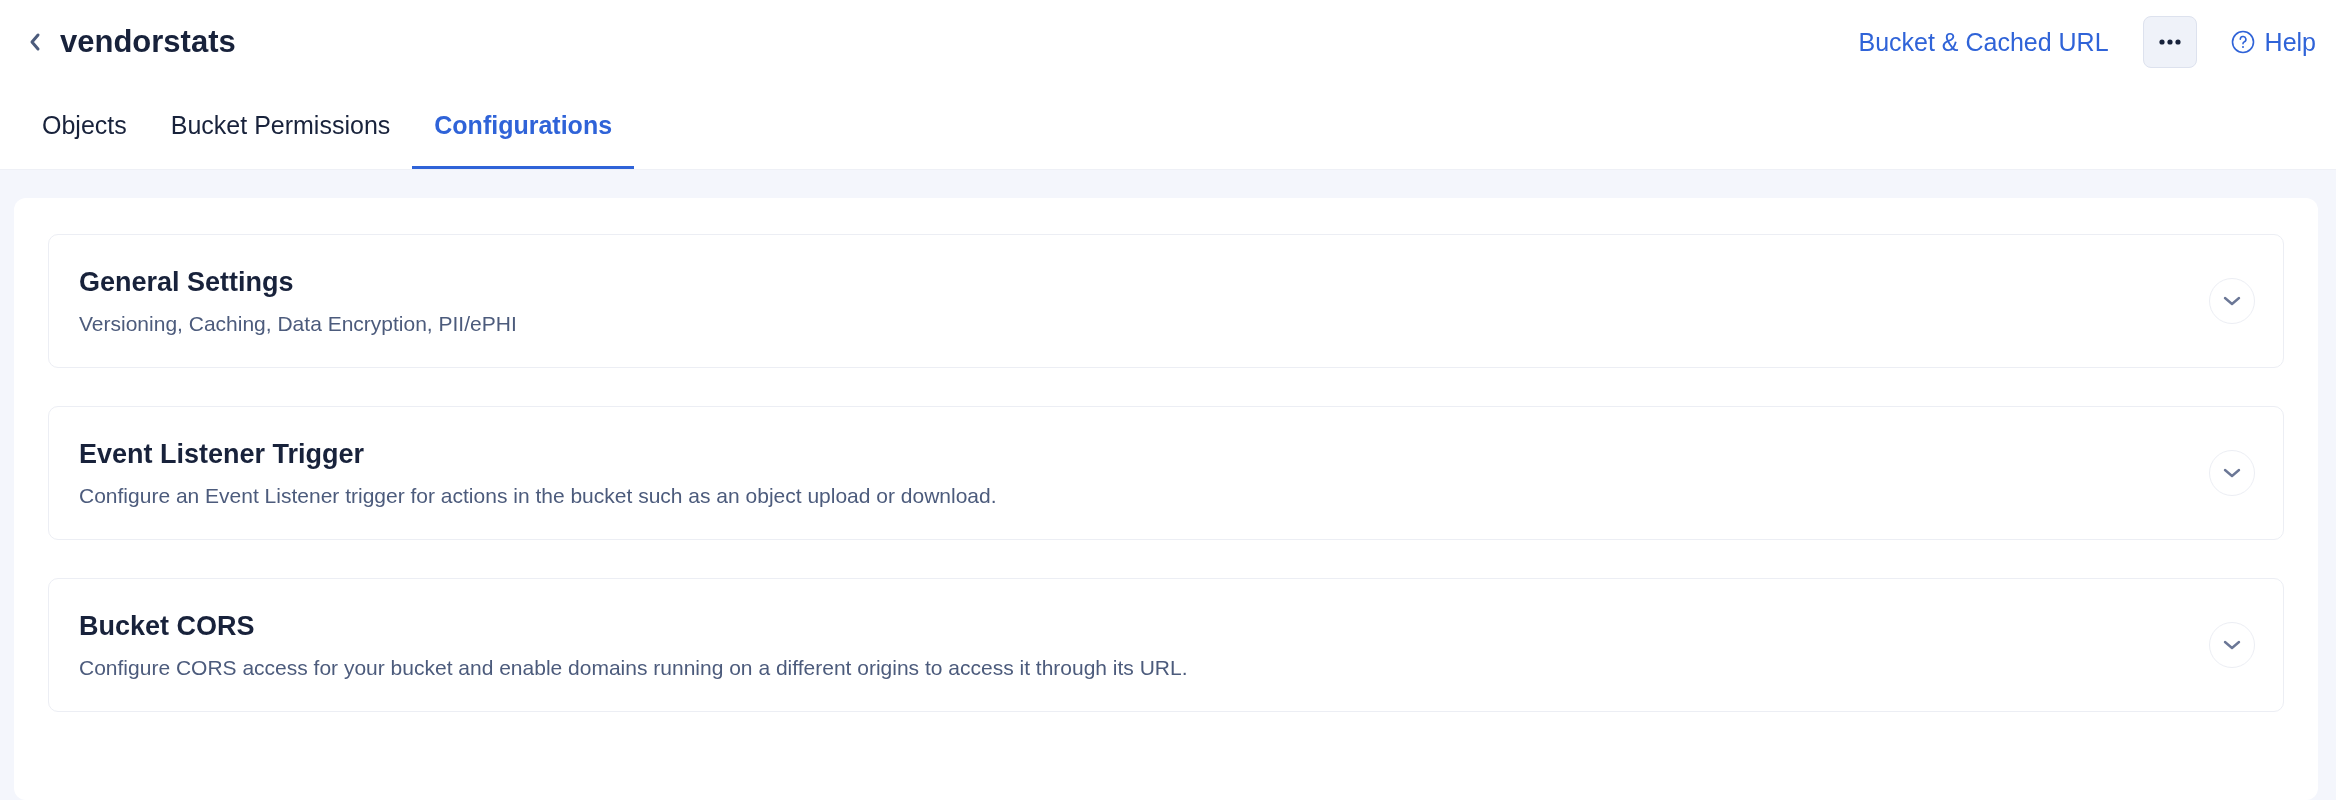 This screenshot has width=2336, height=800. I want to click on more-button, so click(2169, 42).